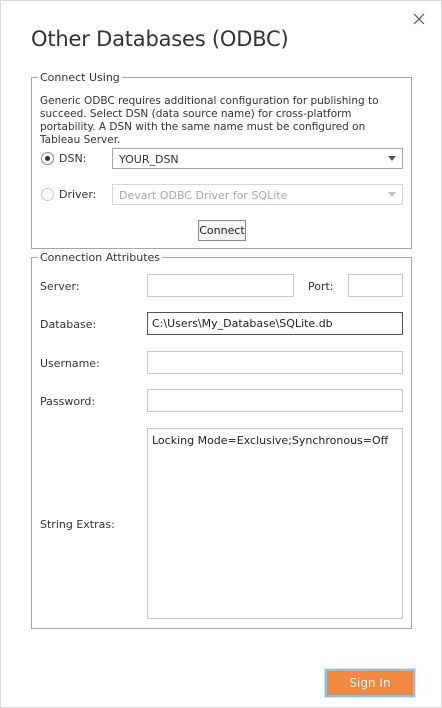 This screenshot has width=442, height=708. Describe the element at coordinates (149, 159) in the screenshot. I see `dsn-select-value: YOUR_DSN` at that location.